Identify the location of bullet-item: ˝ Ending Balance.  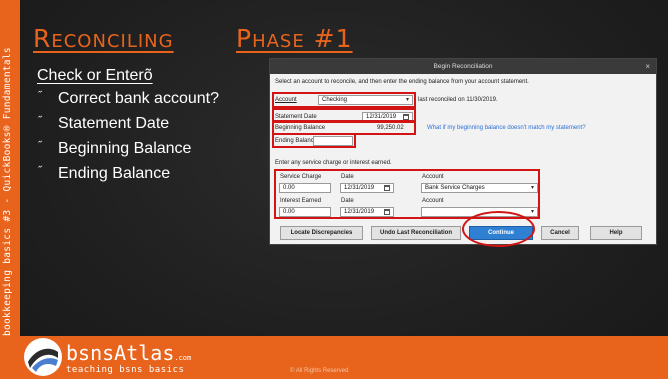
(104, 174).